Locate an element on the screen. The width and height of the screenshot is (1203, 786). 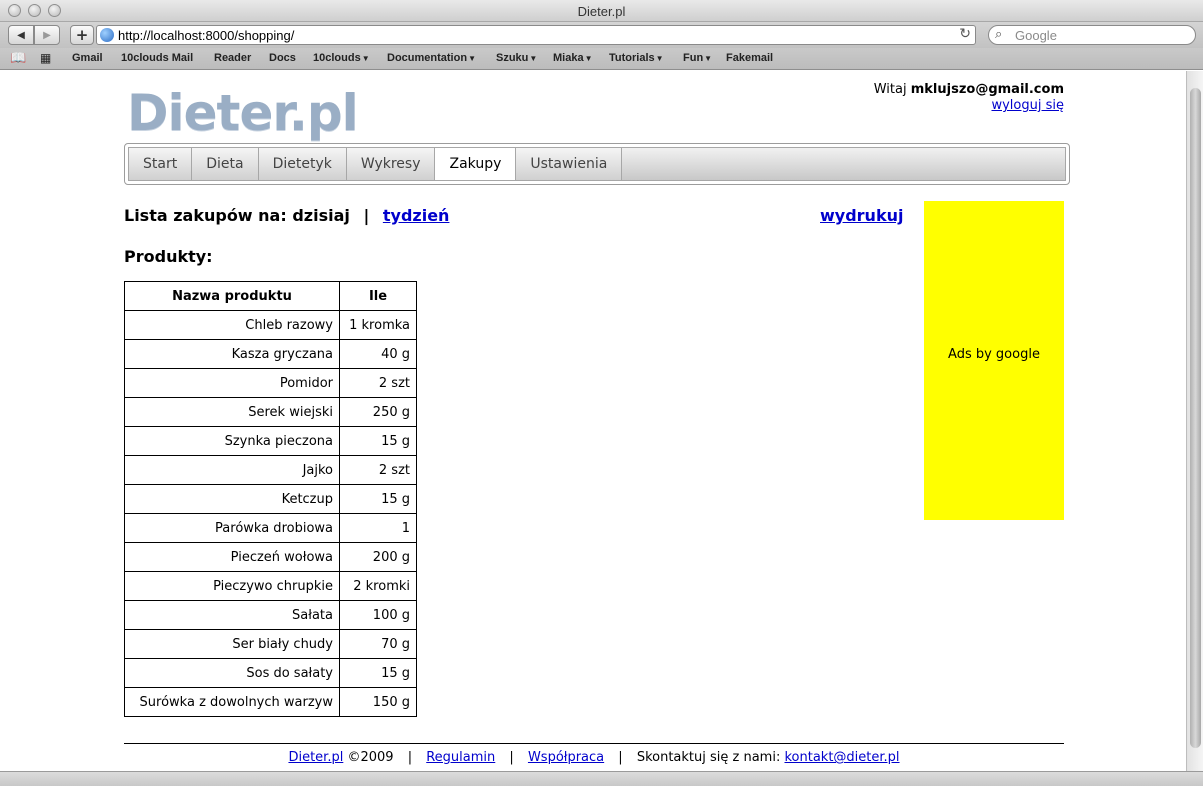
table-row: Serek wiejski 250 g is located at coordinates (270, 412).